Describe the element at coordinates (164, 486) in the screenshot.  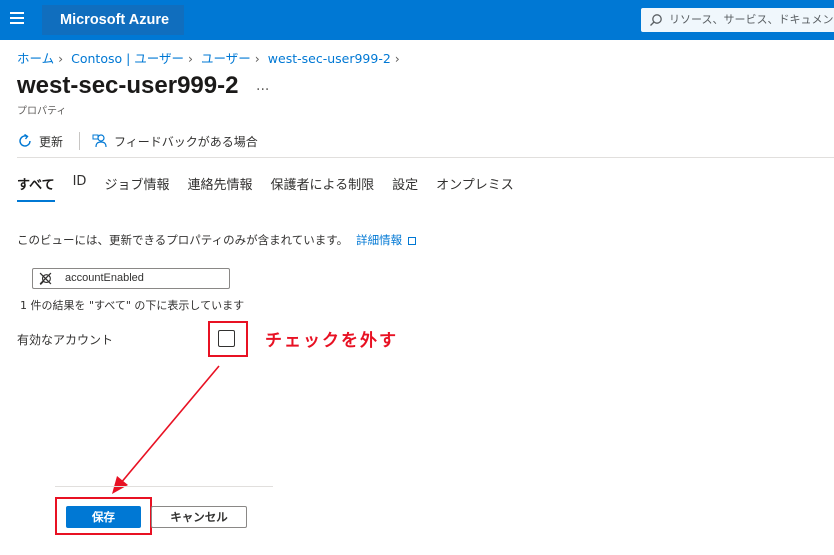
I see `footer-divider` at that location.